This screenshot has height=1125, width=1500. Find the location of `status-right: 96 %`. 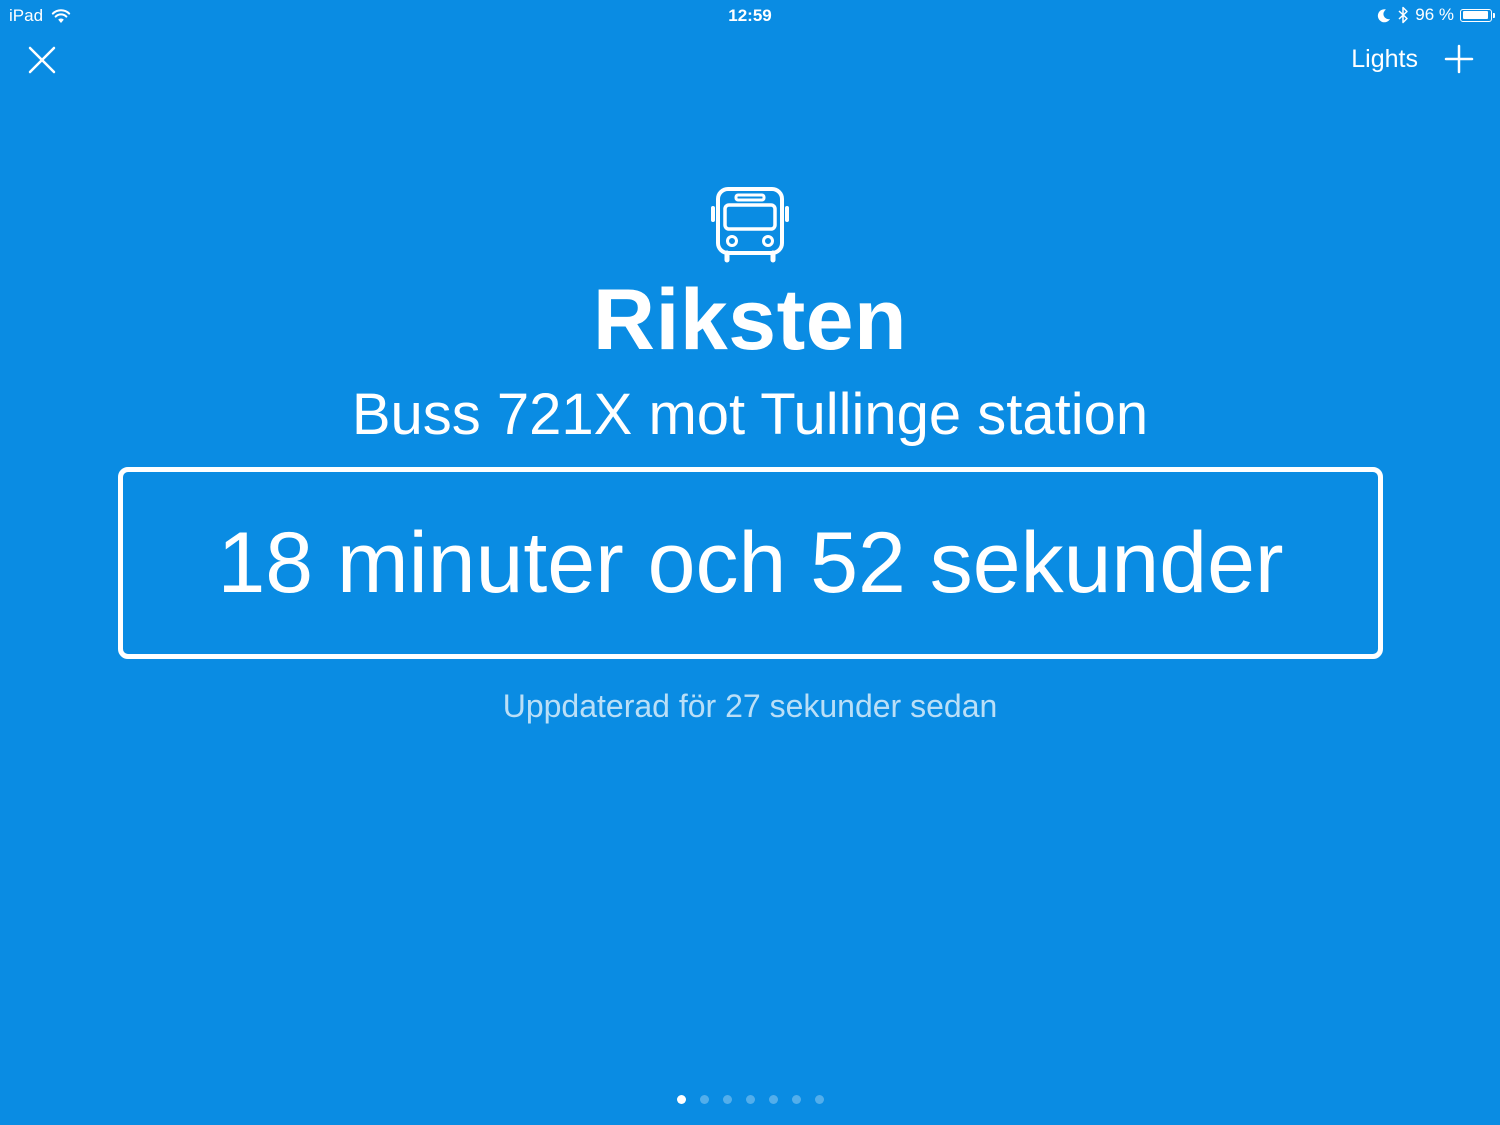

status-right: 96 % is located at coordinates (1436, 15).